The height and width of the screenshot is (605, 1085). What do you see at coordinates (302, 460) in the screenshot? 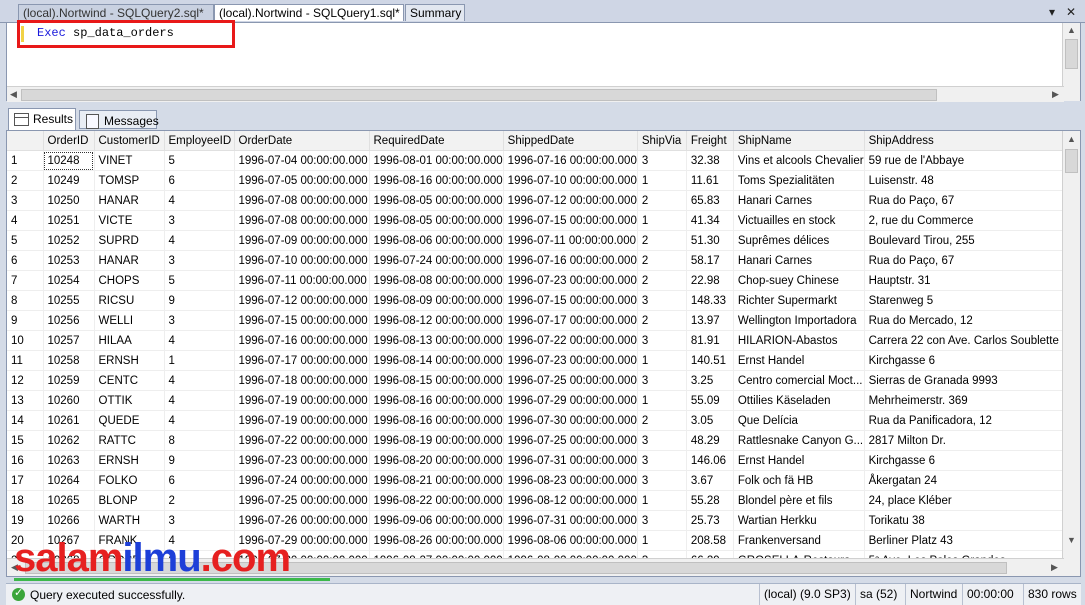
I see `cell-order-date: 1996-07-23 00:00:00.000` at bounding box center [302, 460].